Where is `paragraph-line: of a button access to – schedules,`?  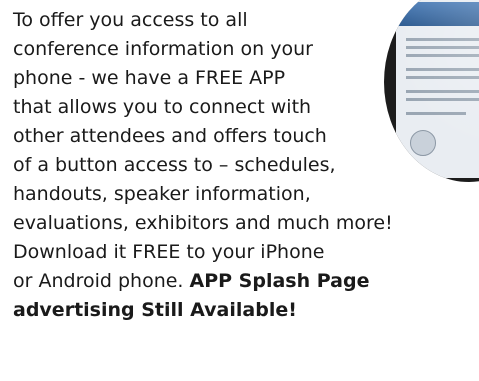 paragraph-line: of a button access to – schedules, is located at coordinates (174, 165).